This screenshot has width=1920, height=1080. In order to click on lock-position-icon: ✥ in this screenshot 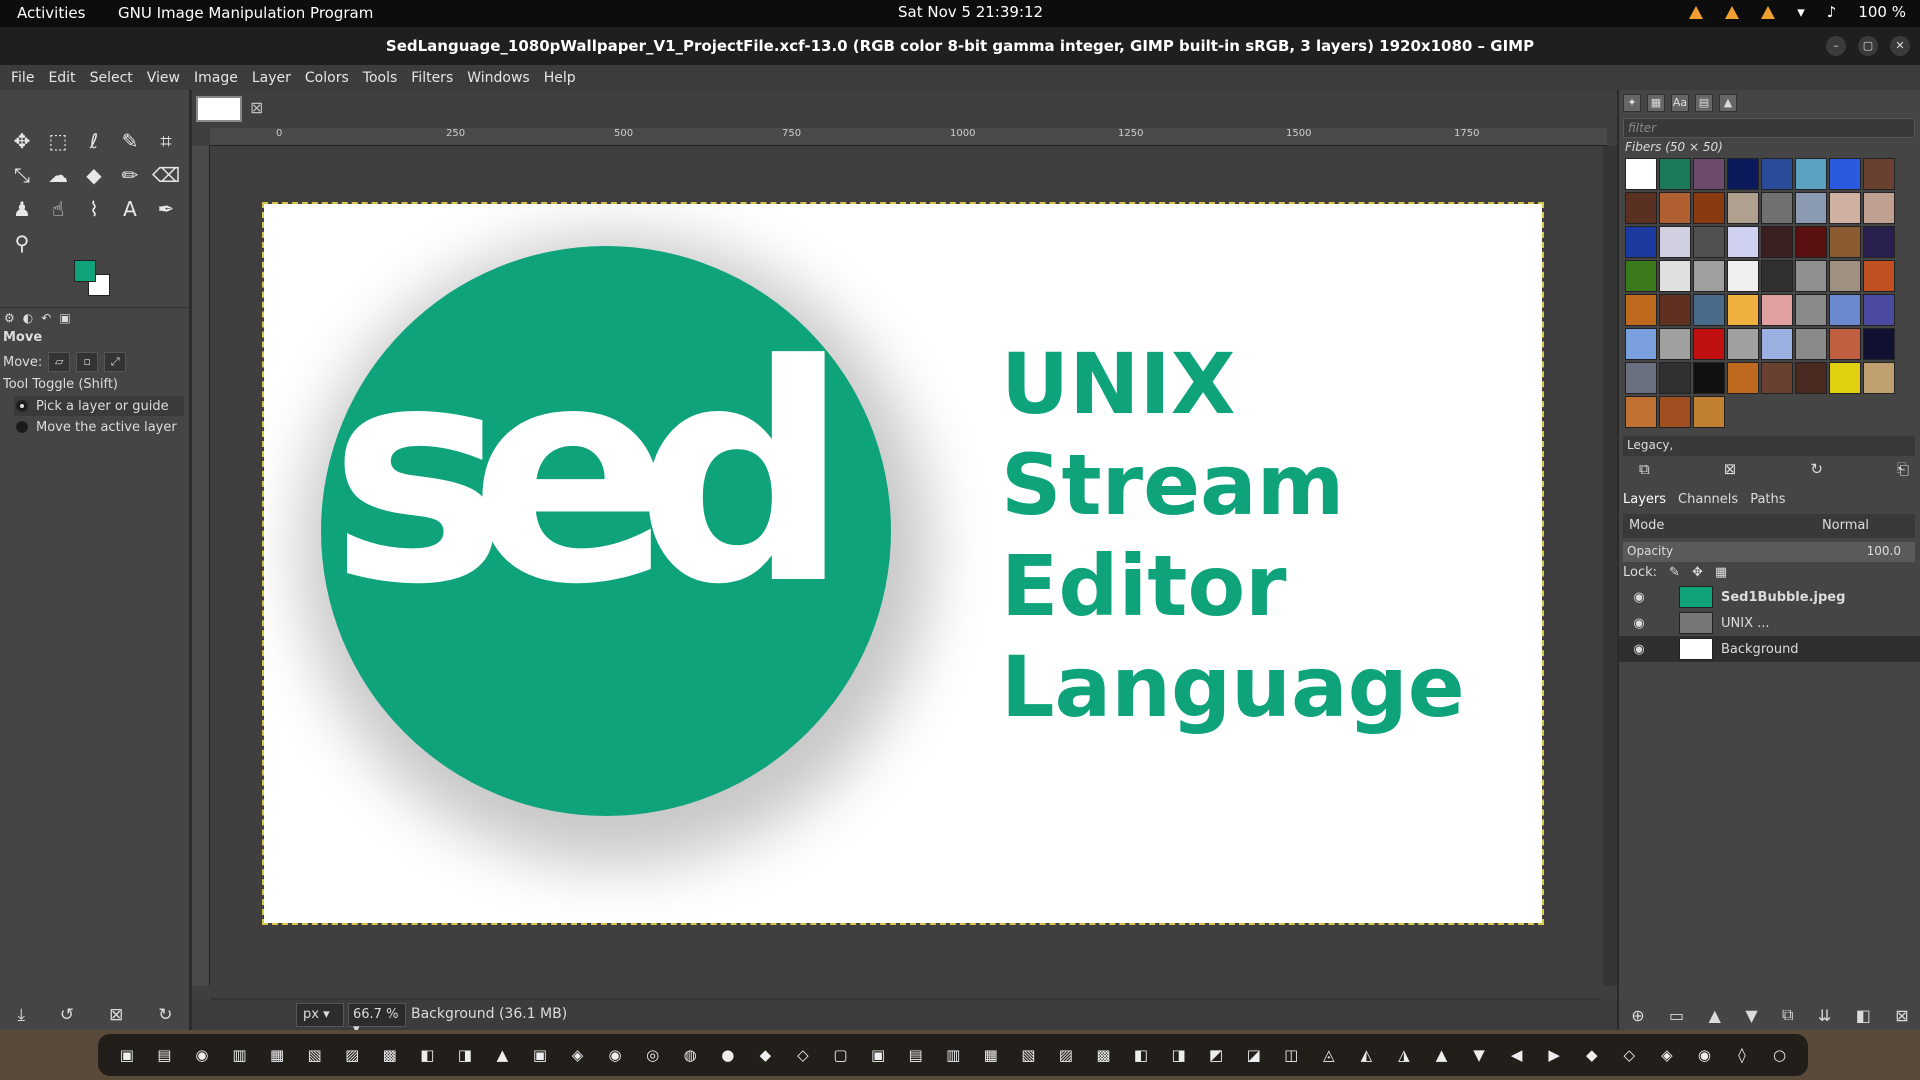, I will do `click(1697, 572)`.